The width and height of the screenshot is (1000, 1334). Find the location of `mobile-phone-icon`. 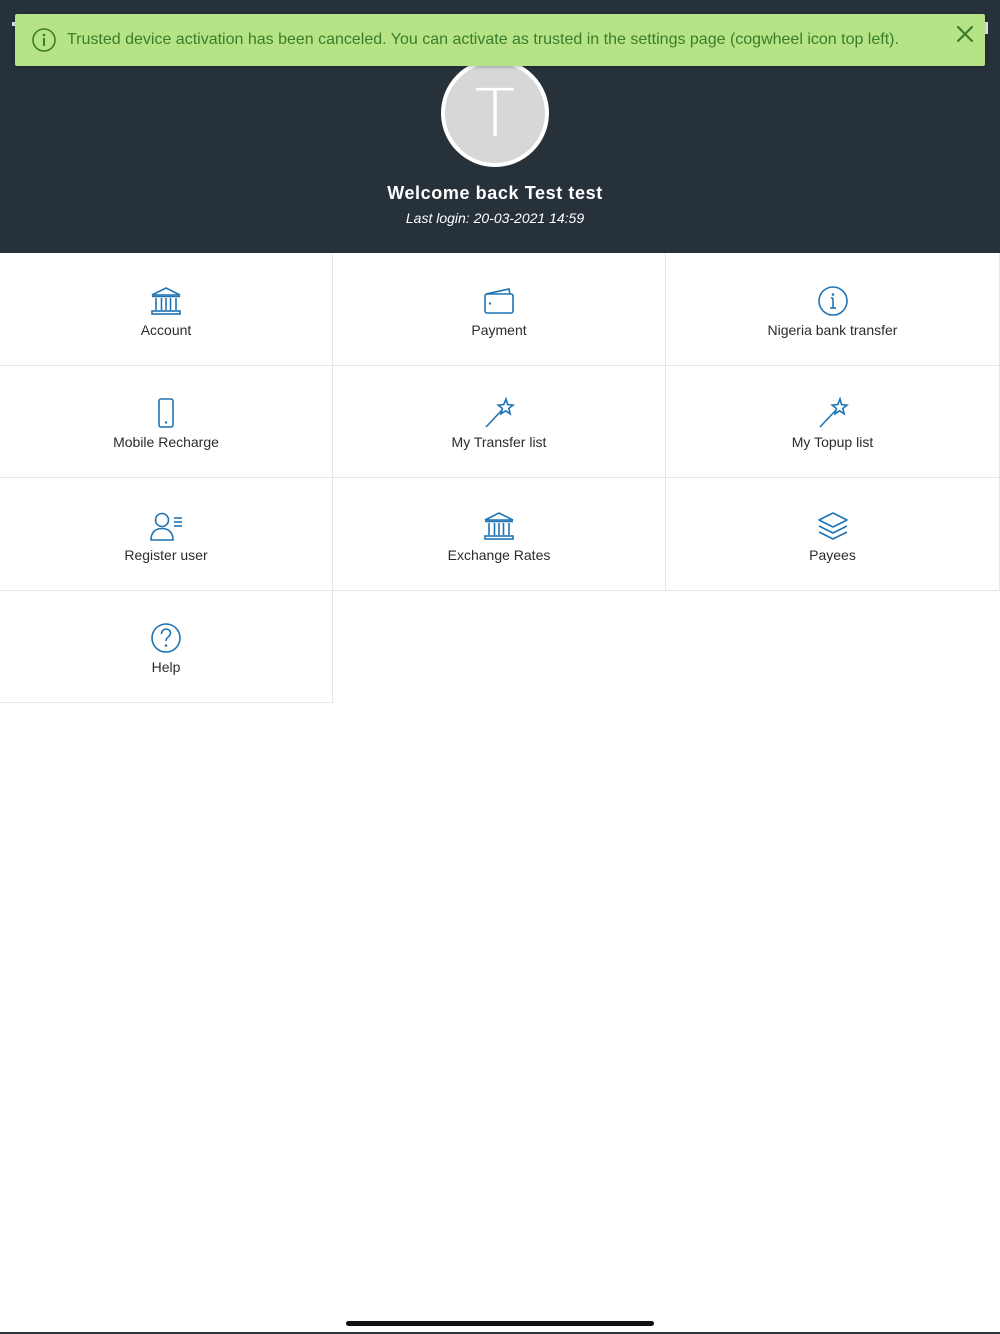

mobile-phone-icon is located at coordinates (166, 413).